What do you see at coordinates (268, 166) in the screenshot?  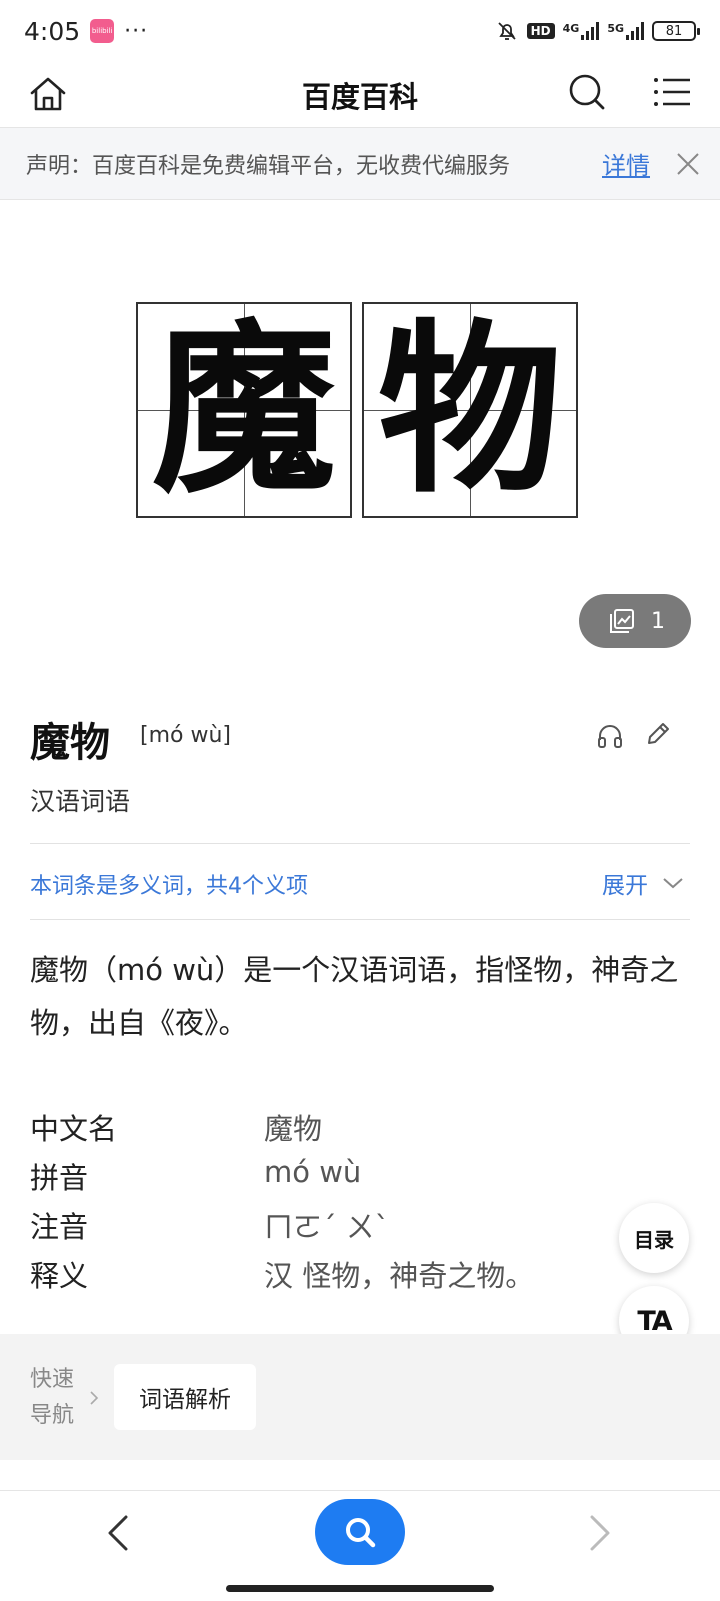 I see `disclaimer-text: 声明：百度百科是免费编辑平台，无收费代编服务` at bounding box center [268, 166].